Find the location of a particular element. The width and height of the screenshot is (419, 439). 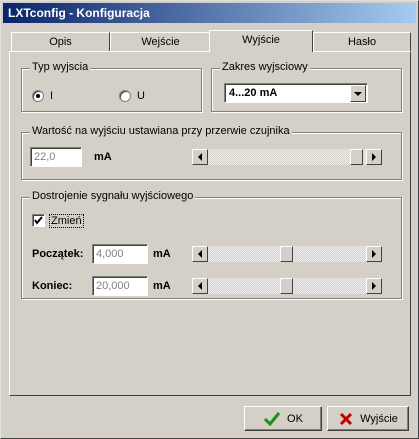

end-slider is located at coordinates (287, 286).